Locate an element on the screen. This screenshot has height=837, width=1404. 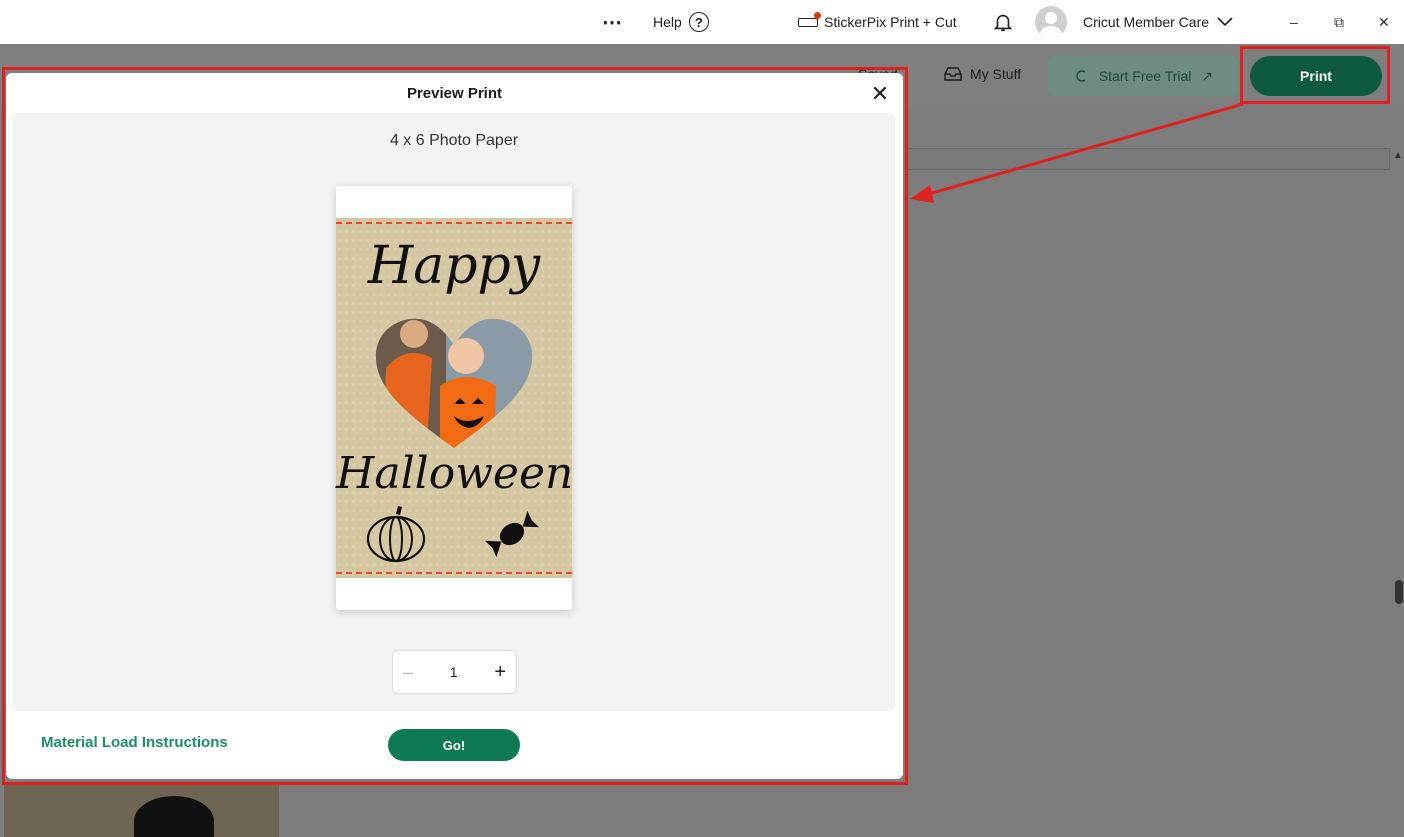
machine-selector: StickerPix Print + Cut is located at coordinates (877, 22).